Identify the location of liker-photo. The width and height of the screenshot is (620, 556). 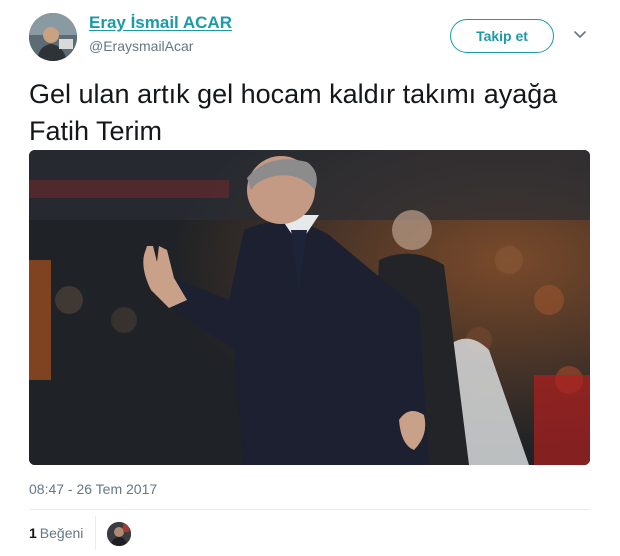
(119, 534).